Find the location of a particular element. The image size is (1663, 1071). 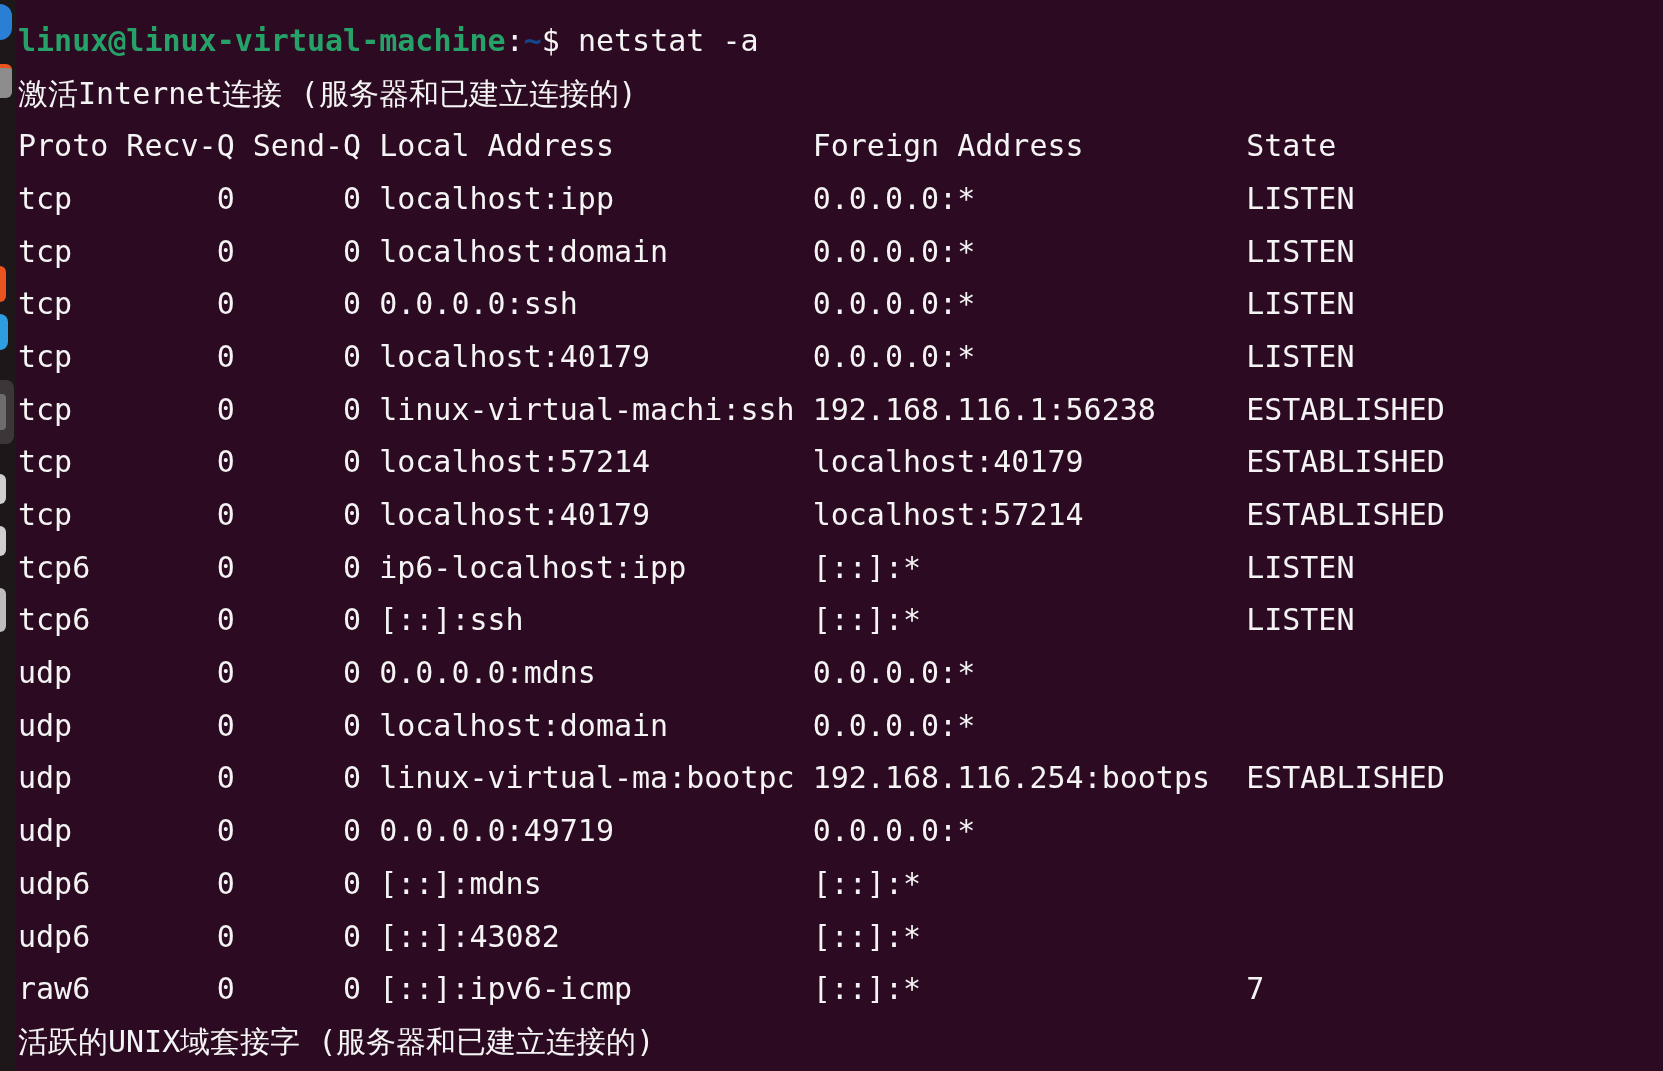

table-cell: ip6-localhost:ipp is located at coordinates (533, 567).